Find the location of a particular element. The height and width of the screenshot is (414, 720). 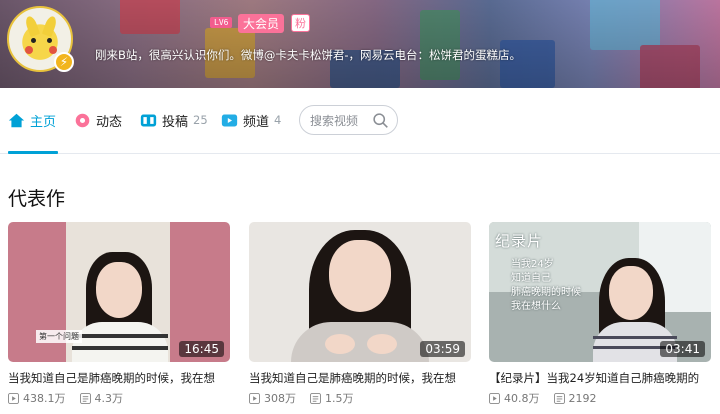

video-thumbnail: 03:59 is located at coordinates (360, 292).